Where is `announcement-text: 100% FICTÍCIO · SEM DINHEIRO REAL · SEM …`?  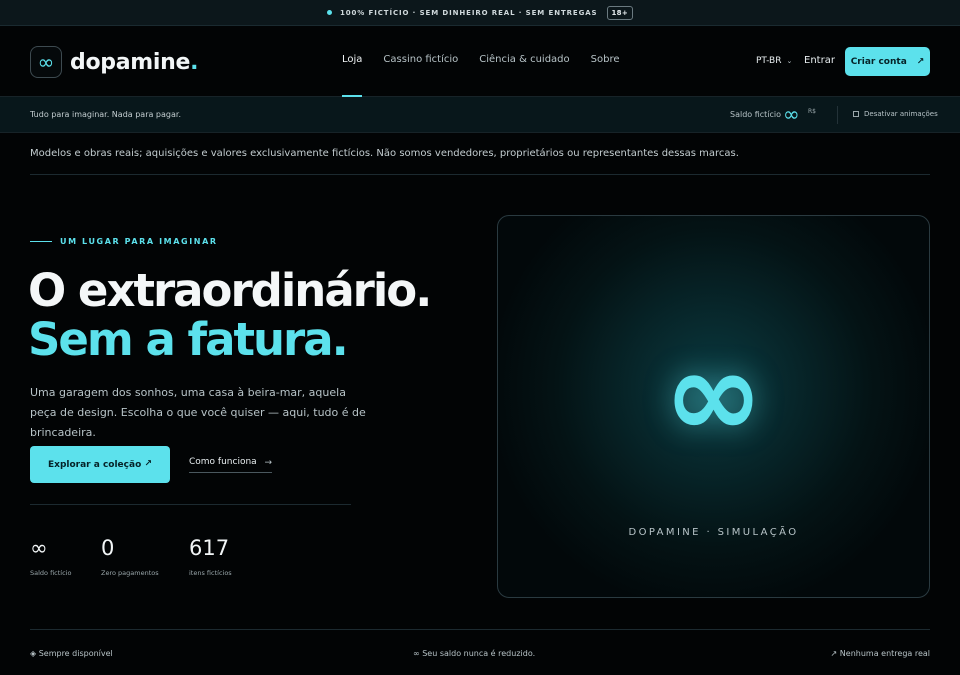 announcement-text: 100% FICTÍCIO · SEM DINHEIRO REAL · SEM … is located at coordinates (468, 12).